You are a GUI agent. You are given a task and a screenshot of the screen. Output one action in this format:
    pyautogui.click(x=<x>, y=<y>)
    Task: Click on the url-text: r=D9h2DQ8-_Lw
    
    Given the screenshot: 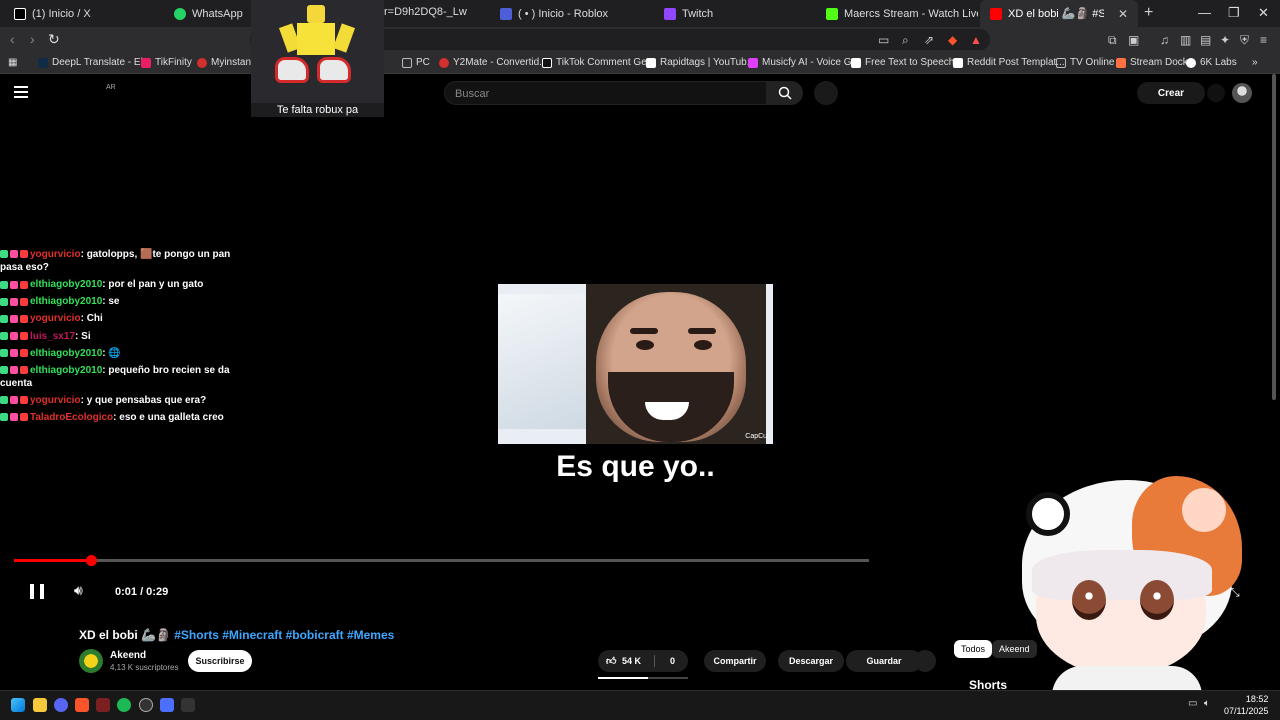 What is the action you would take?
    pyautogui.click(x=425, y=12)
    